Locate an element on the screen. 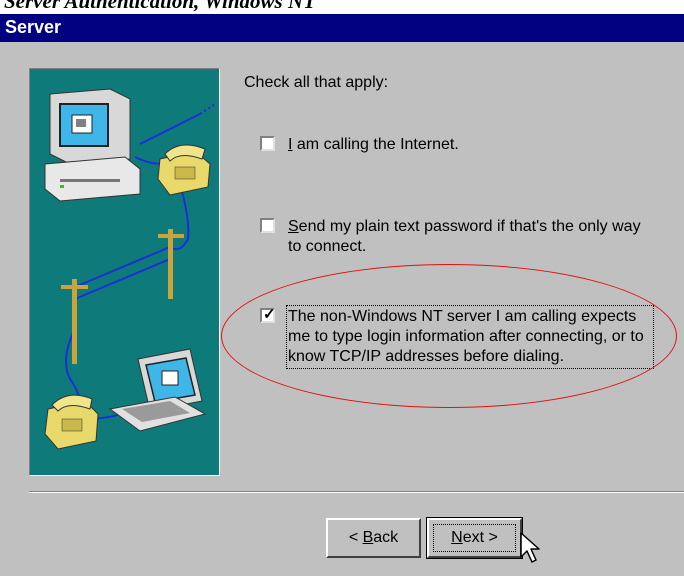 Image resolution: width=684 pixels, height=576 pixels. instruction-text: Check all that apply: is located at coordinates (316, 82).